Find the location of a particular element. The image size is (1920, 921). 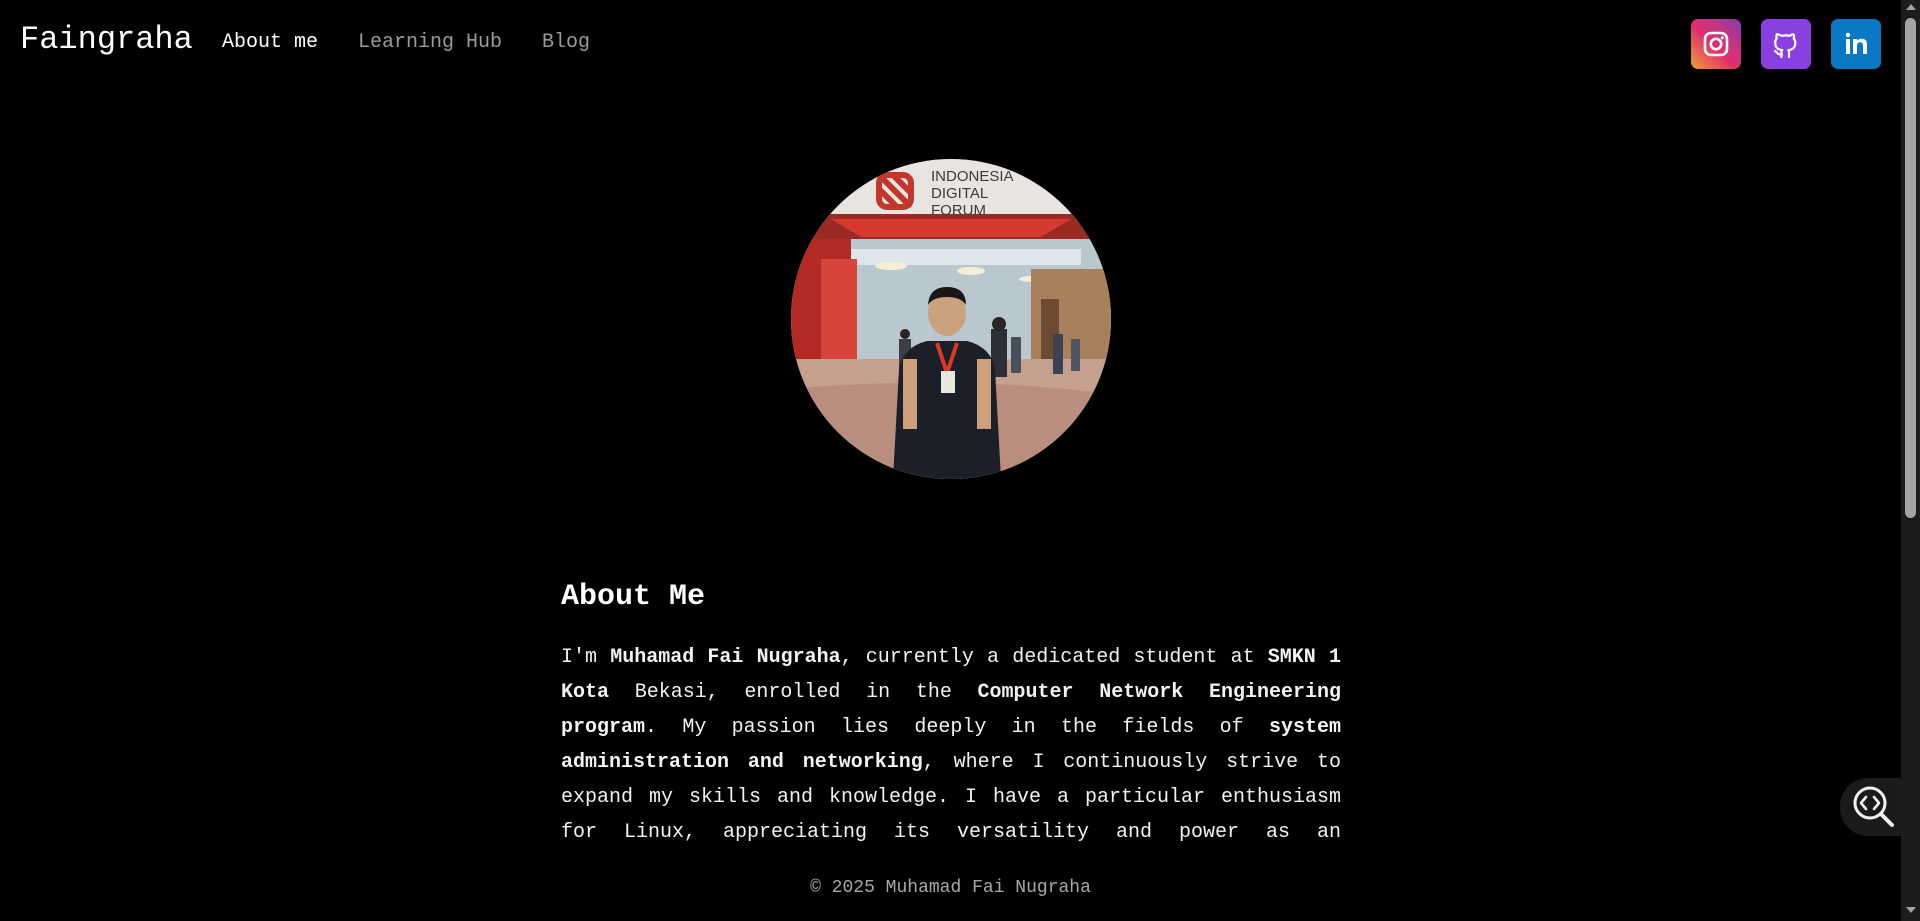

profile-photo-image: INDONESIA DIGITAL FORUM is located at coordinates (951, 319).